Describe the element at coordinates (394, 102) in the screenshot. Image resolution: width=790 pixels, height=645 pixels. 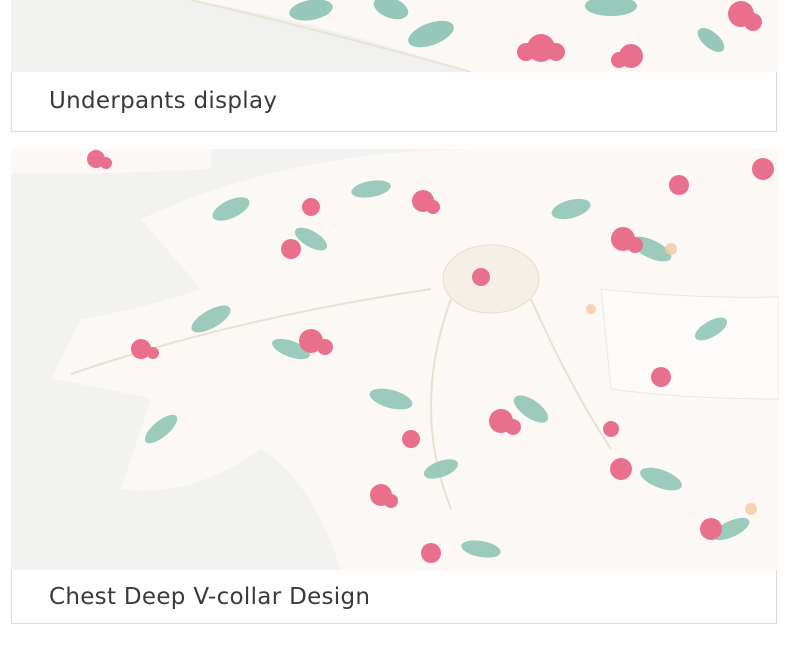
I see `caption-underpants: Underpants display` at that location.